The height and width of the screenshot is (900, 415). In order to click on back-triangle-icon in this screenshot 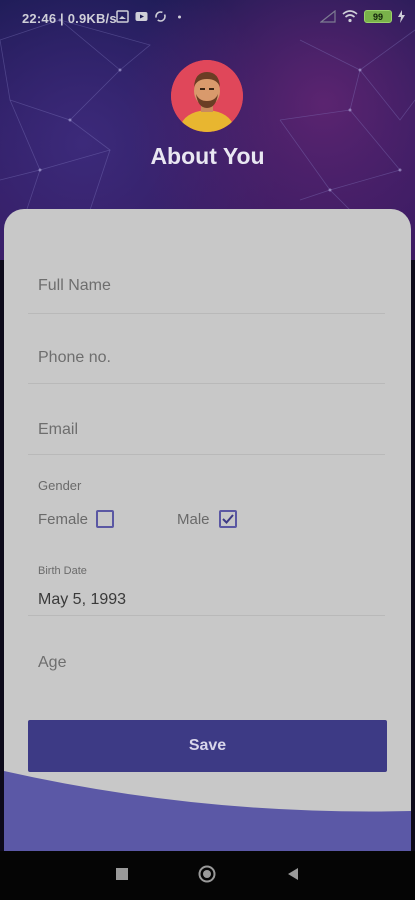, I will do `click(293, 874)`.